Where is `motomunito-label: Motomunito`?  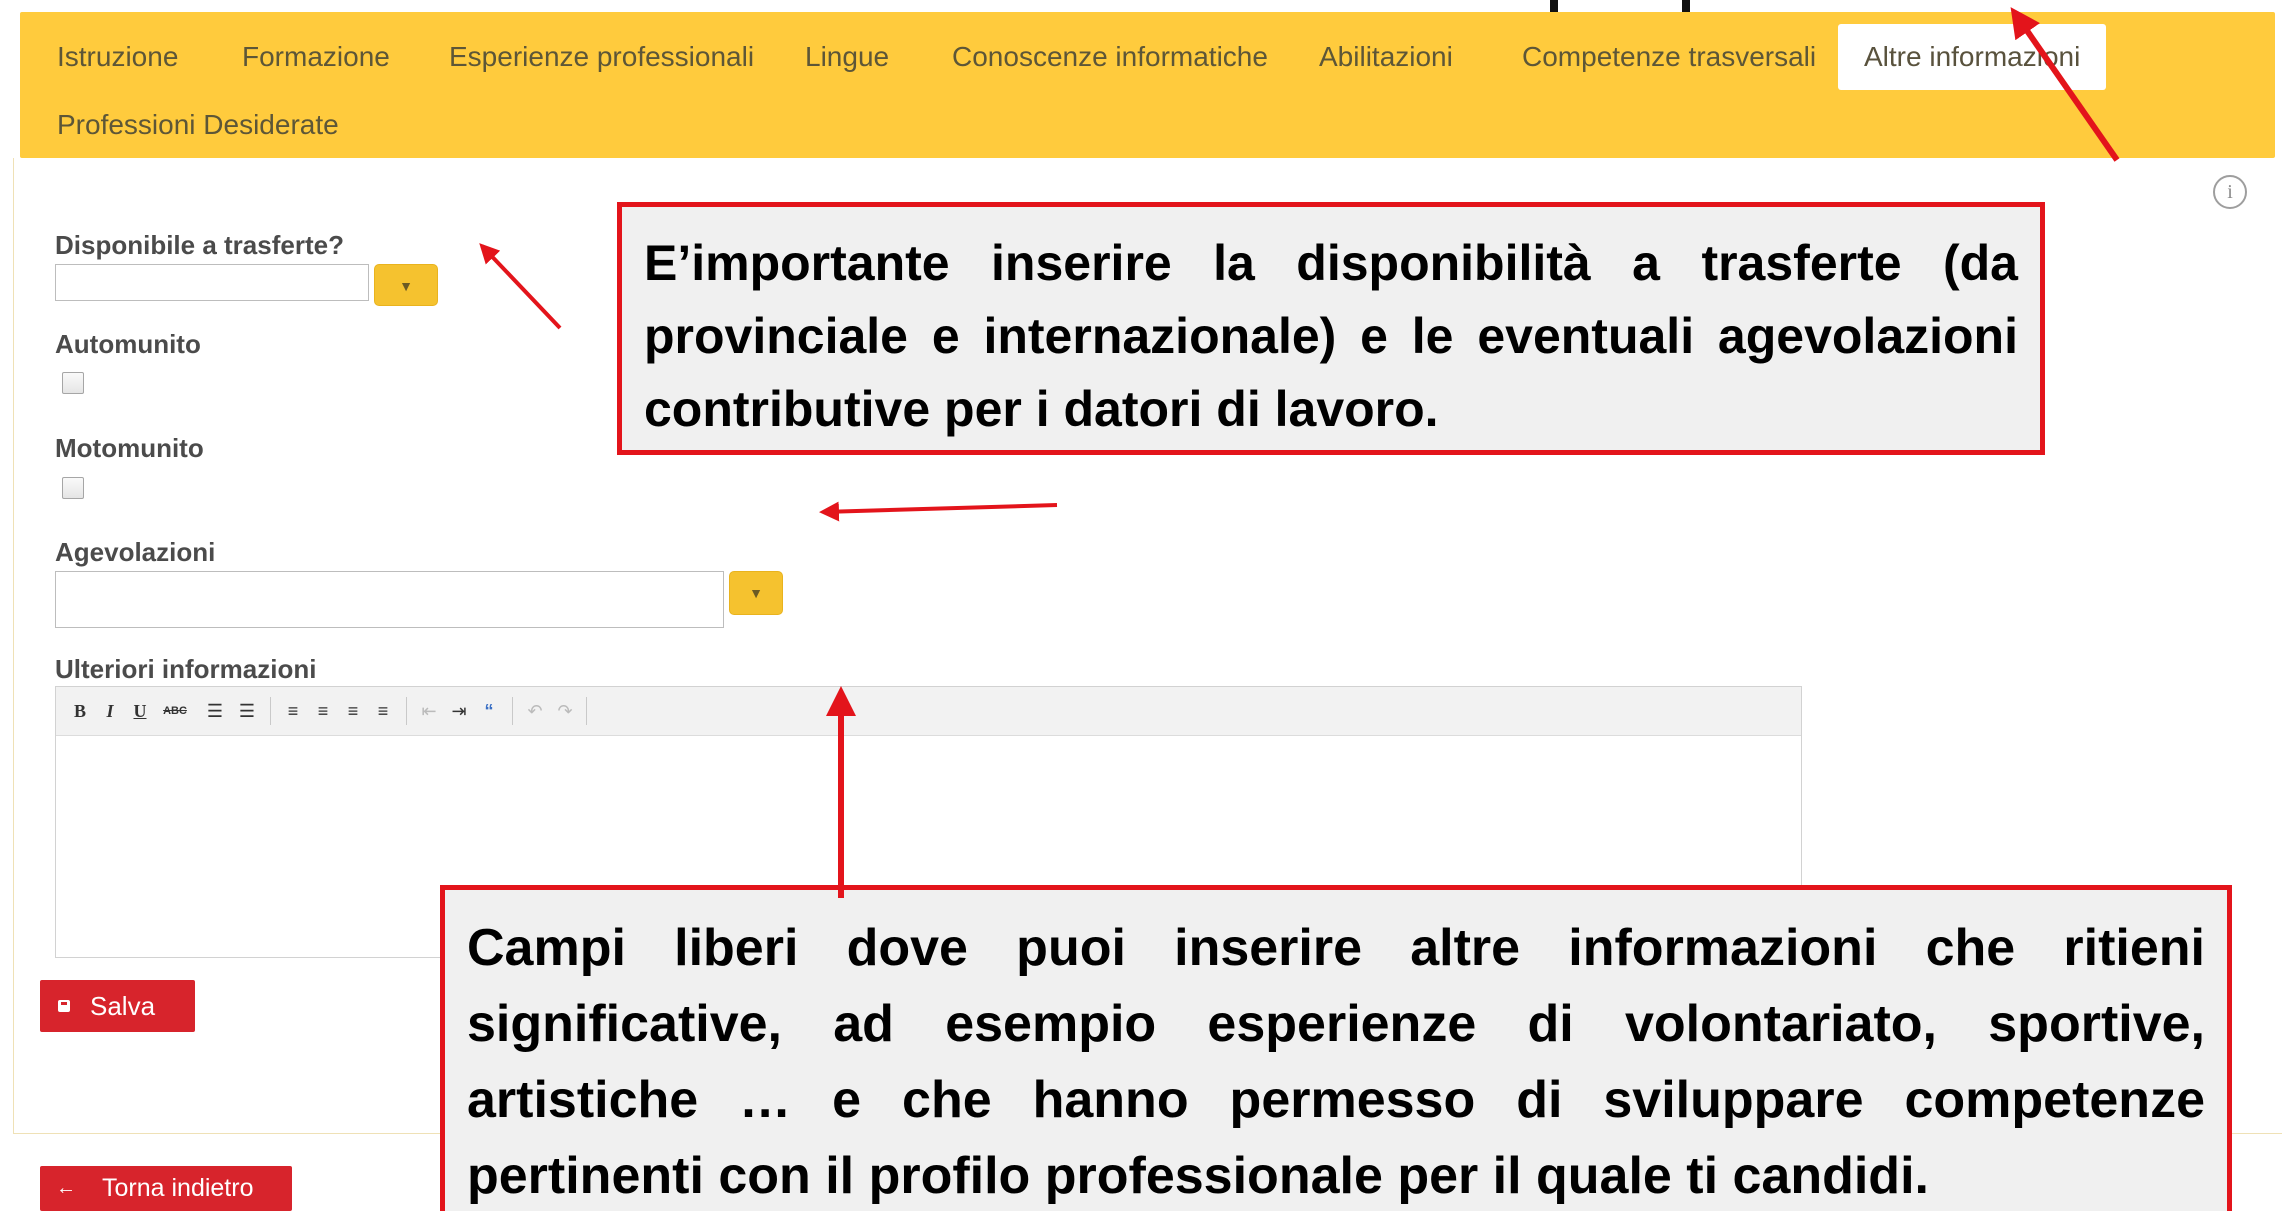
motomunito-label: Motomunito is located at coordinates (129, 448).